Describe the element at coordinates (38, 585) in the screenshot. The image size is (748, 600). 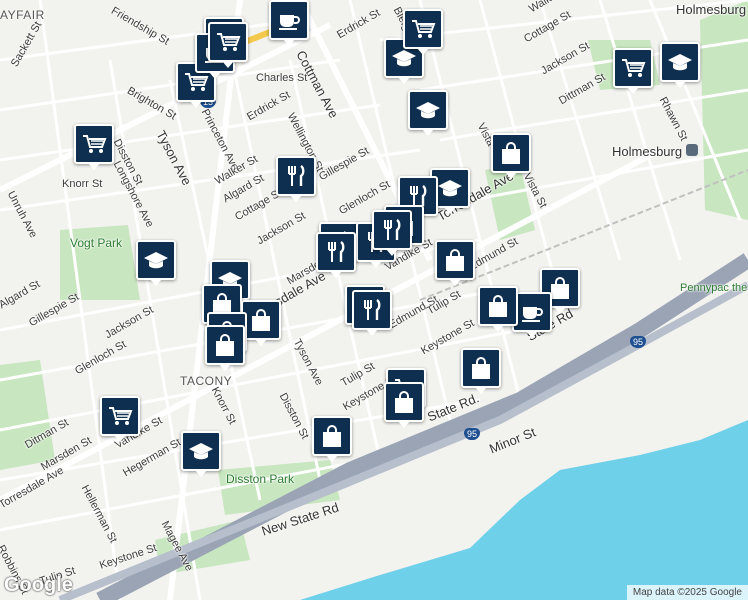
I see `google-logo: Google` at that location.